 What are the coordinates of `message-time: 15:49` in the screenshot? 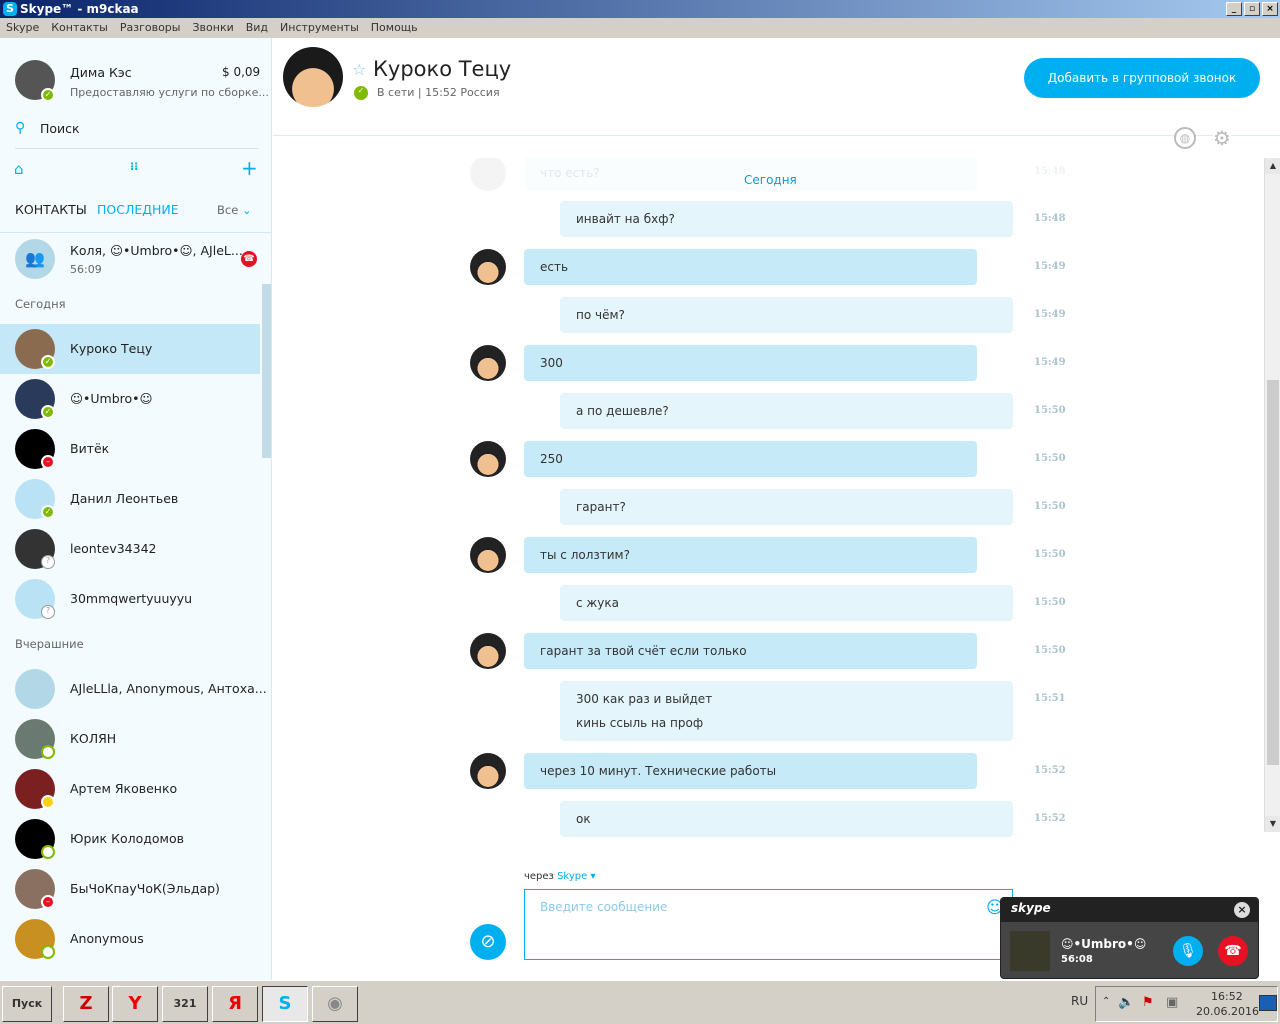 It's located at (1050, 314).